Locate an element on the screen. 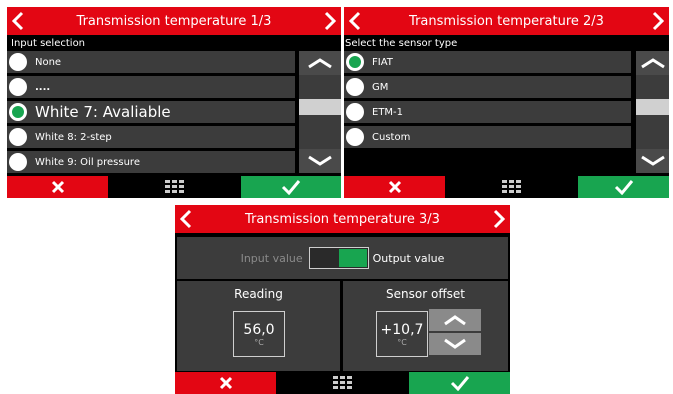 This screenshot has width=673, height=394. list-item-label: White 8: 2-step is located at coordinates (73, 137).